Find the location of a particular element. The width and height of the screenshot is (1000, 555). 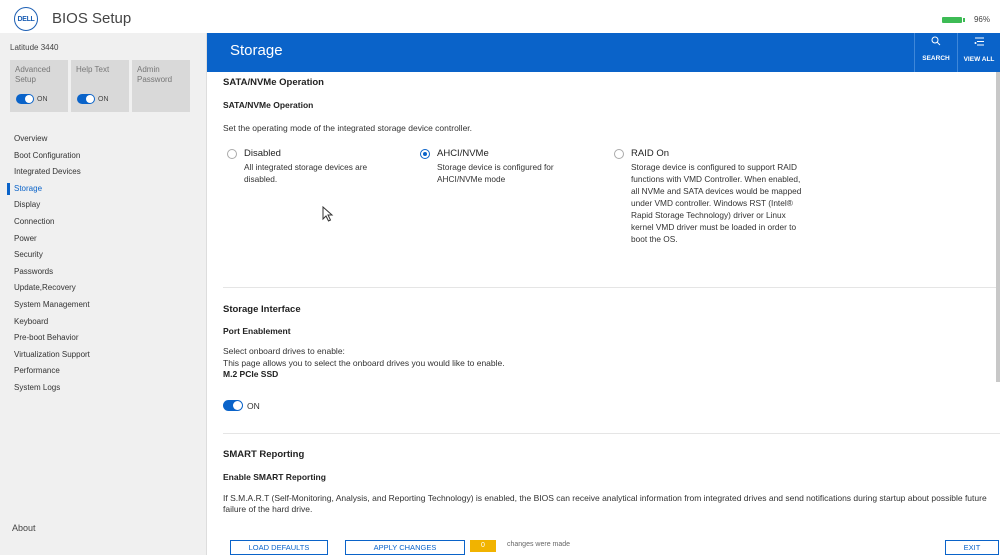

view-all-button: VIEW ALL is located at coordinates (978, 52).